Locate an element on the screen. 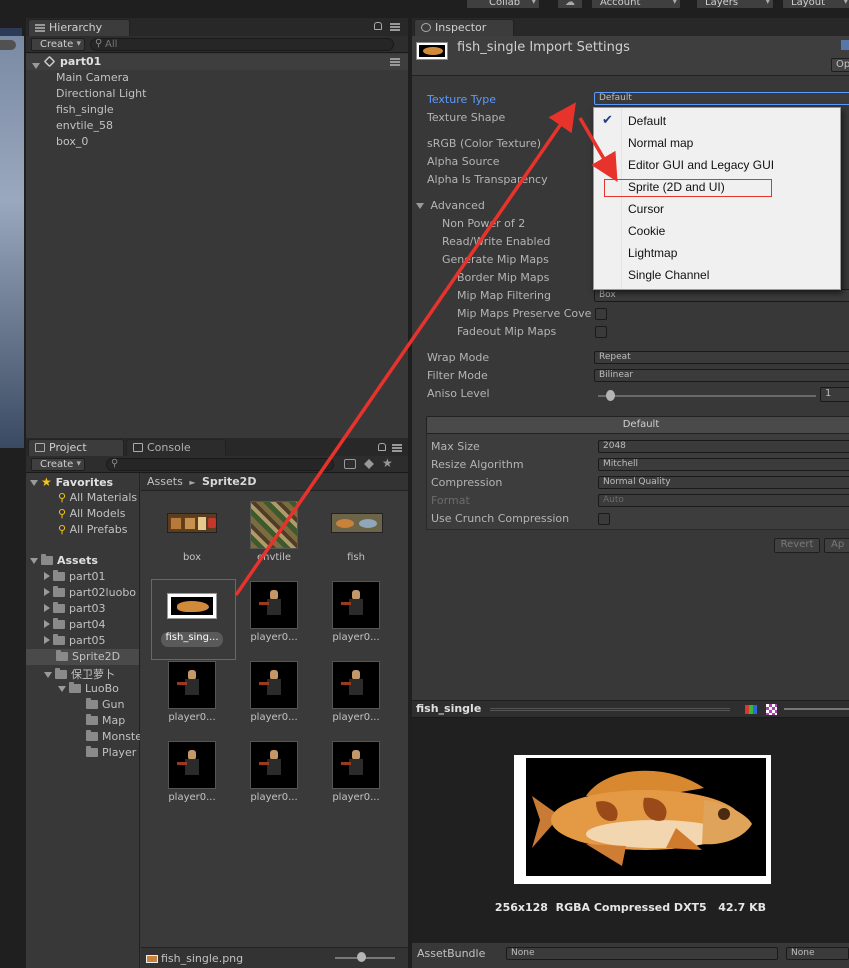 The width and height of the screenshot is (849, 968). assets-header: Assets is located at coordinates (64, 560).